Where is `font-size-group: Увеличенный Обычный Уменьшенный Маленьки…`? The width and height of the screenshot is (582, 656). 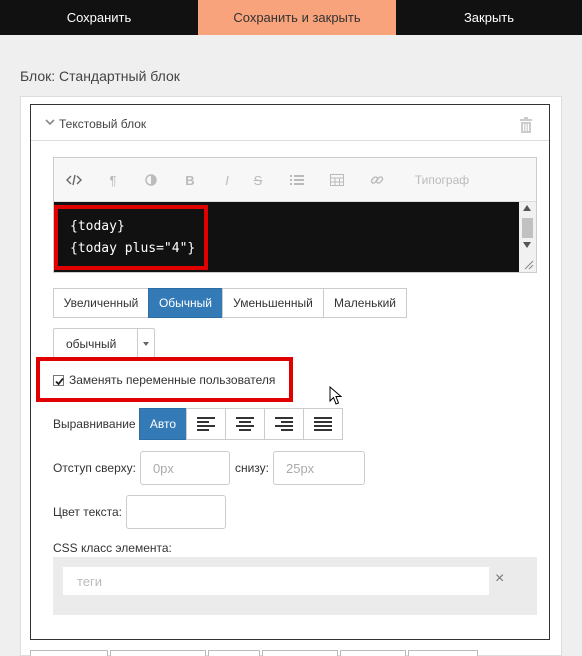 font-size-group: Увеличенный Обычный Уменьшенный Маленьки… is located at coordinates (230, 303).